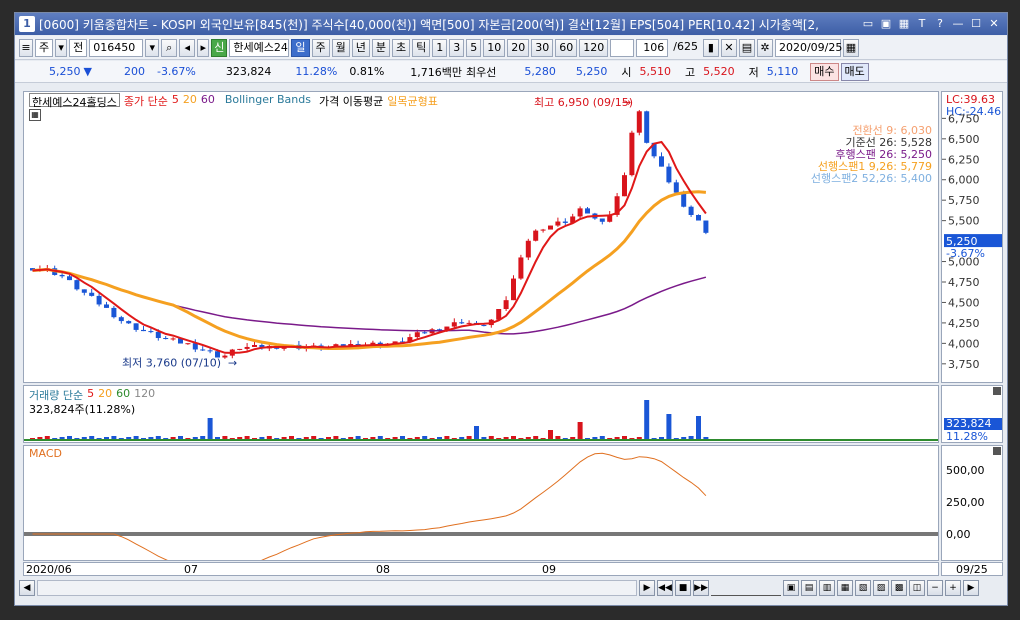  Describe the element at coordinates (728, 47) in the screenshot. I see `compare-icon: ✕` at that location.